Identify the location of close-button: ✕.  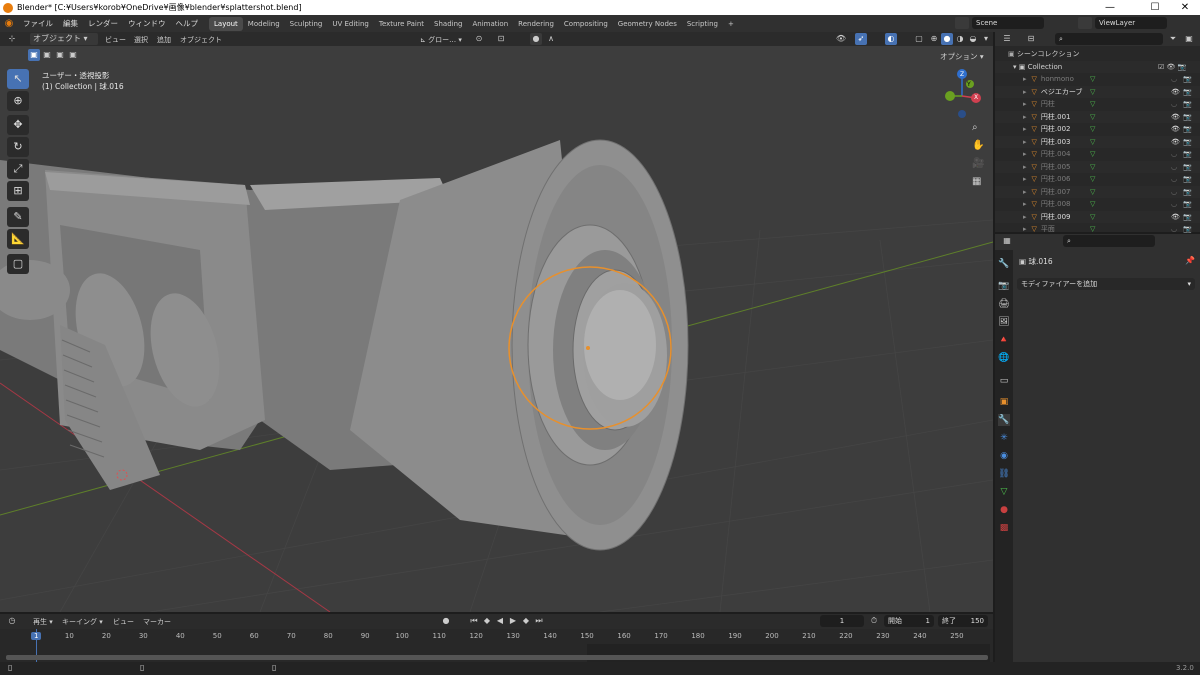
(1185, 7).